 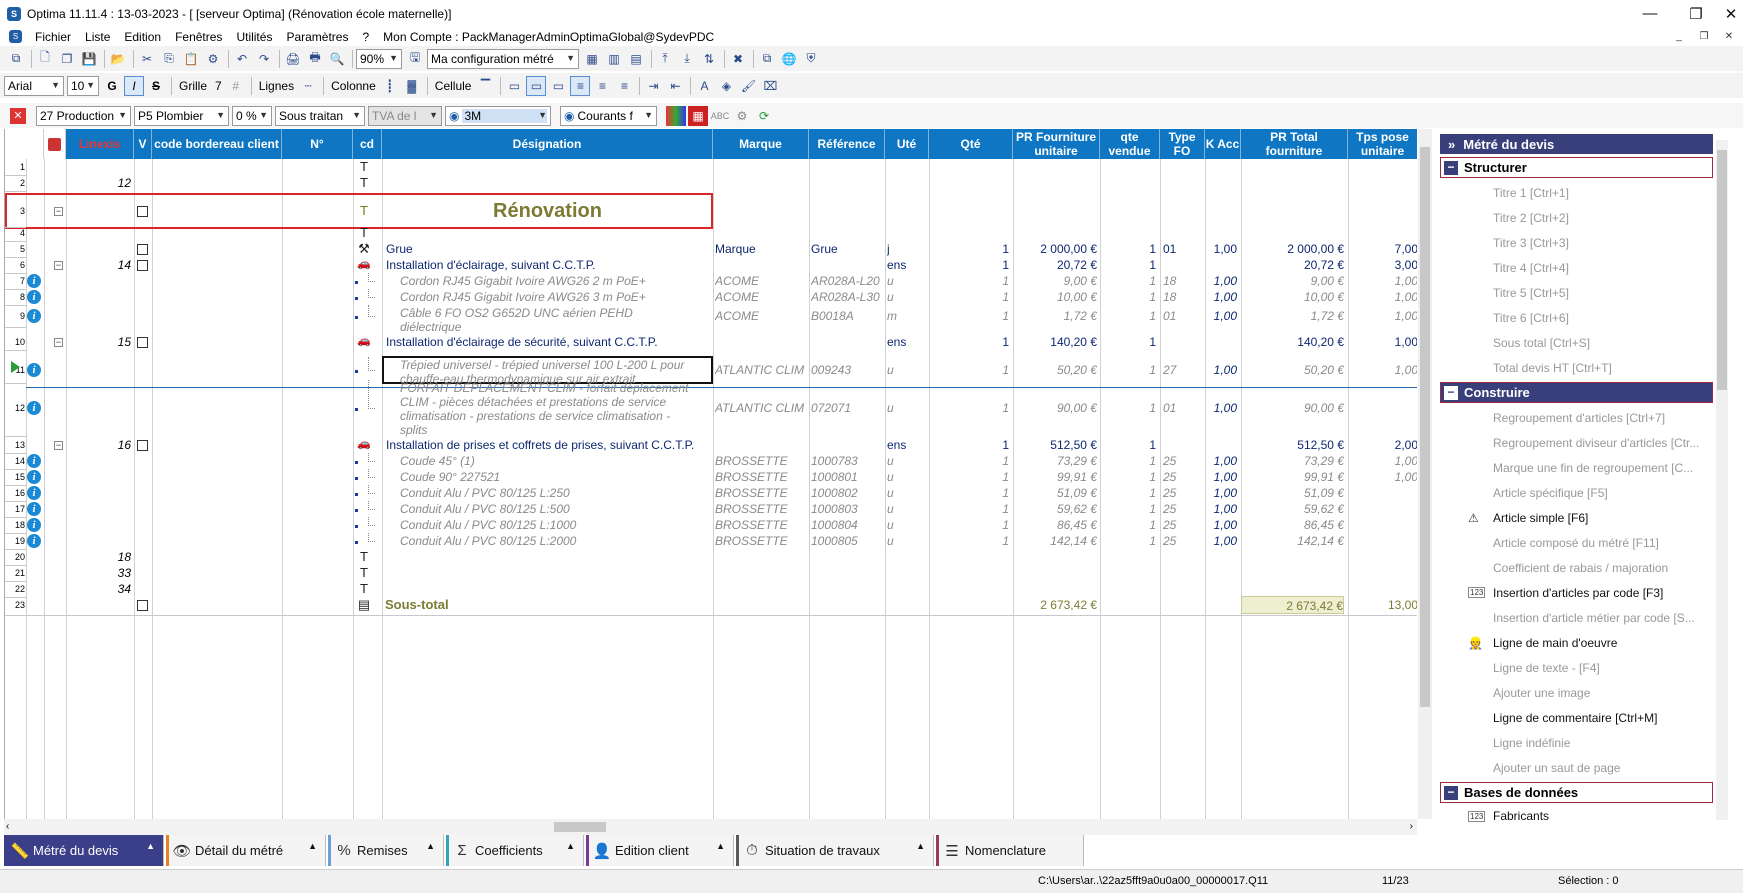 I want to click on panel-item: Ligne de texte - [F4], so click(x=1576, y=667).